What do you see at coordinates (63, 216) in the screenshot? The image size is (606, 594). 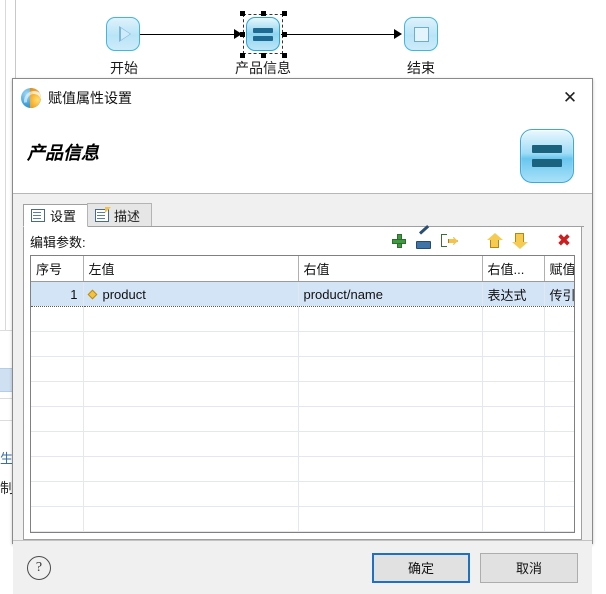 I see `tab-settings-label: 设置` at bounding box center [63, 216].